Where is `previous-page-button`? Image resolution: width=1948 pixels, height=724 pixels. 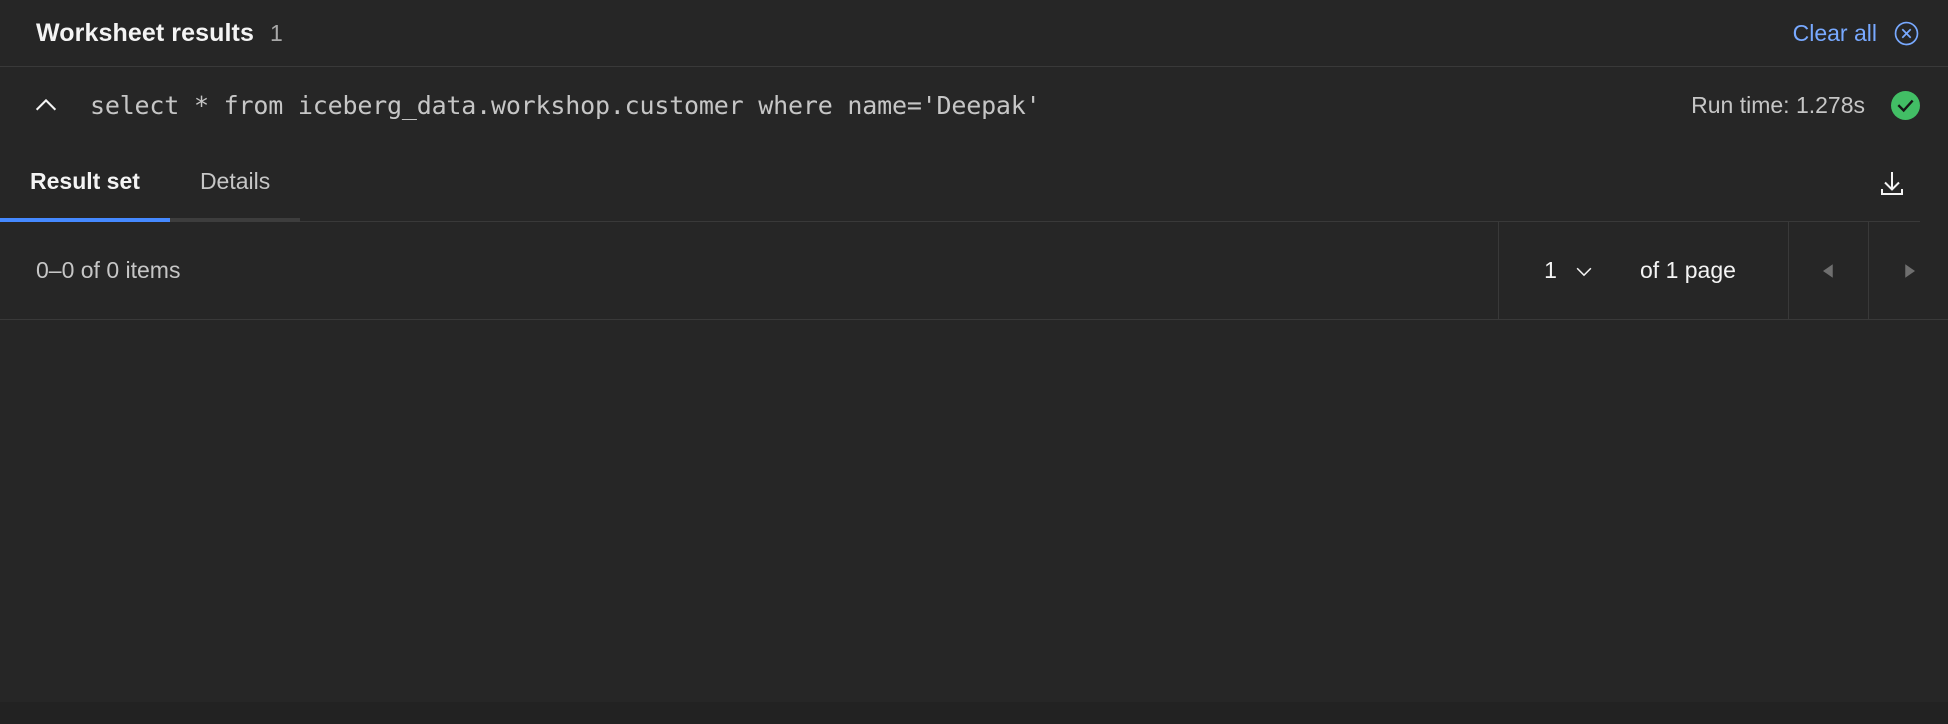
previous-page-button is located at coordinates (1828, 270).